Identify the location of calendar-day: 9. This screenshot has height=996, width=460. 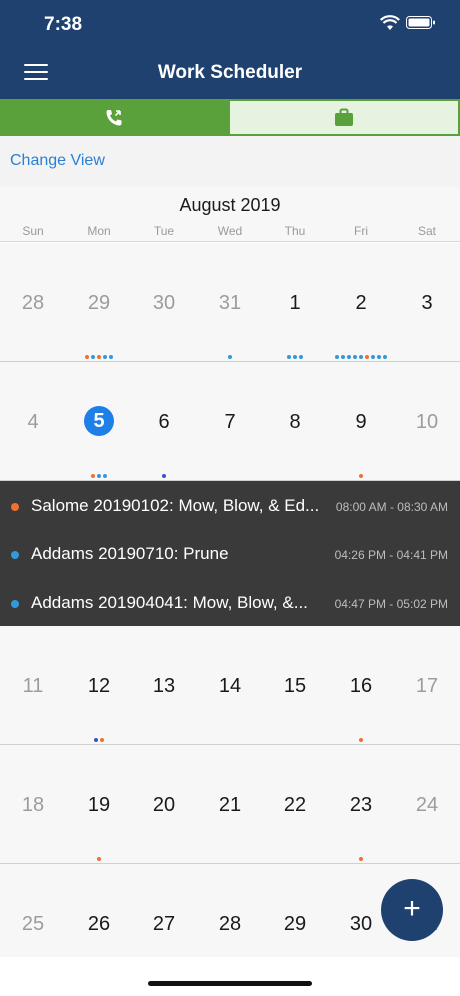
(361, 421).